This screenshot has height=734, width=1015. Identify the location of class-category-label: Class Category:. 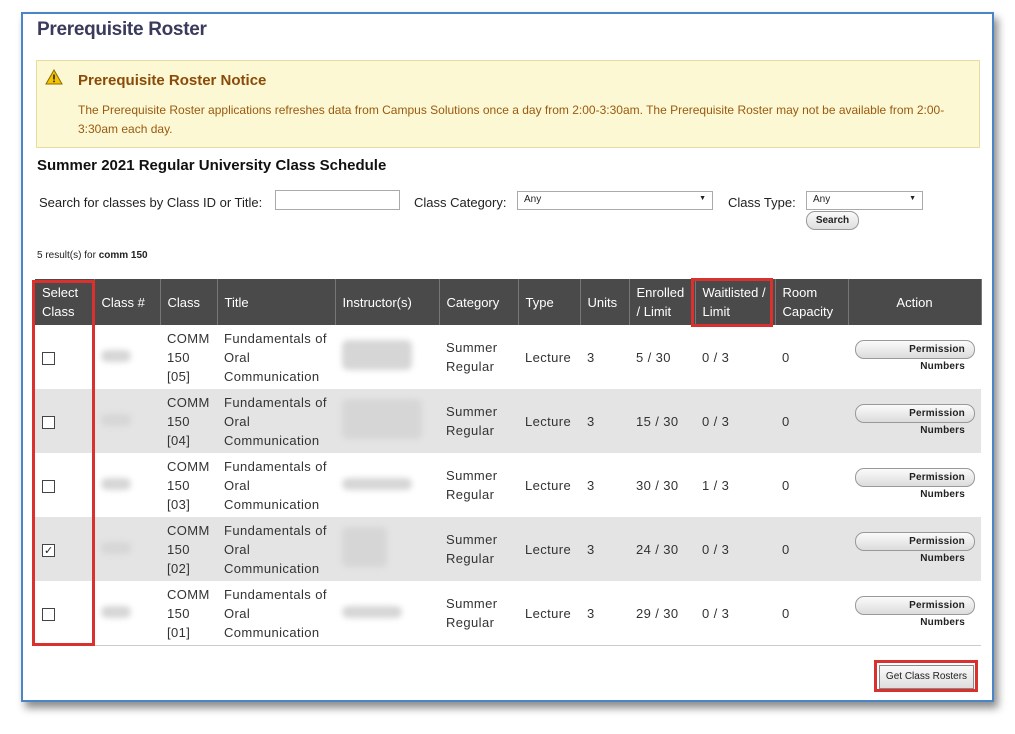
(460, 202).